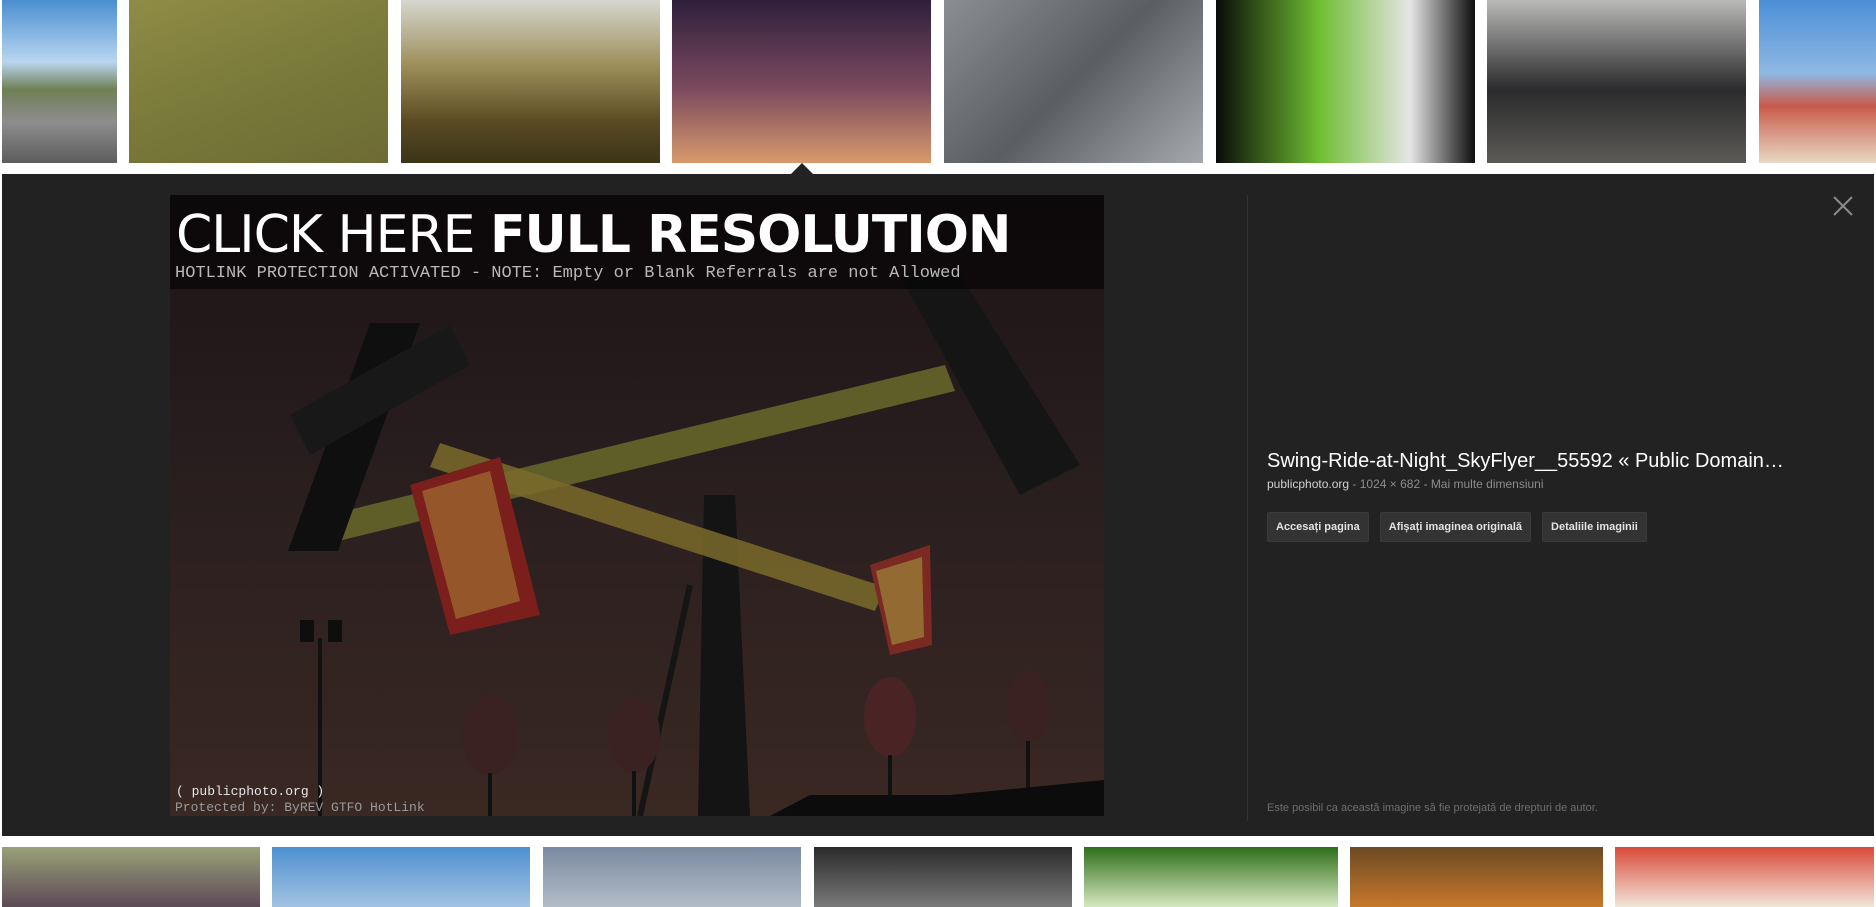  I want to click on hotlink-title: CLICK HERE FULL RESOLUTION, so click(593, 235).